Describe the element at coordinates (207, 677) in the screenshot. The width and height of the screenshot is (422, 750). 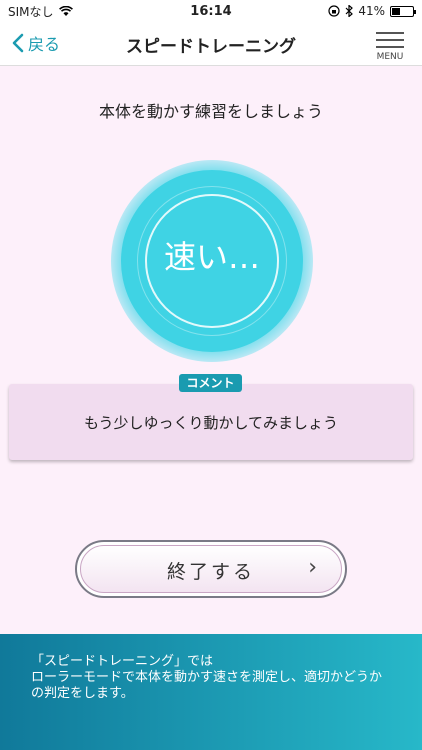
I see `footer-line-2: ローラーモードで本体を動かす速さを測定し、適切かどうか` at that location.